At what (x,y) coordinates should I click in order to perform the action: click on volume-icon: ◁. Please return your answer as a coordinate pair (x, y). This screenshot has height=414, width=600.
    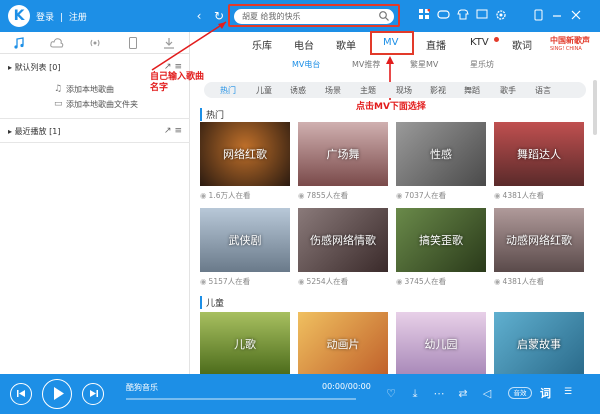
    Looking at the image, I should click on (487, 393).